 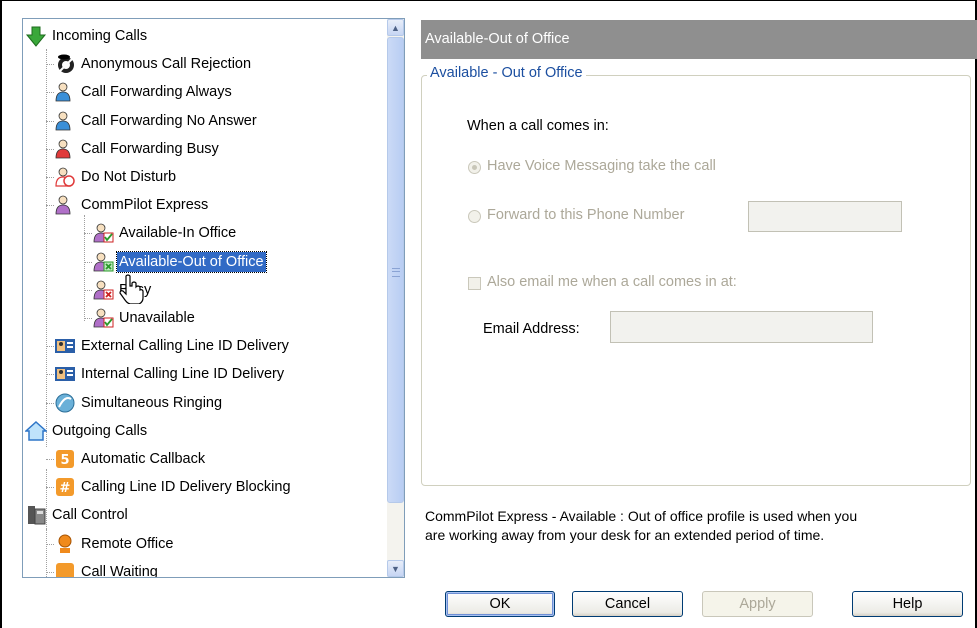 I want to click on calling-line-id-blocking-icon: #, so click(x=65, y=487).